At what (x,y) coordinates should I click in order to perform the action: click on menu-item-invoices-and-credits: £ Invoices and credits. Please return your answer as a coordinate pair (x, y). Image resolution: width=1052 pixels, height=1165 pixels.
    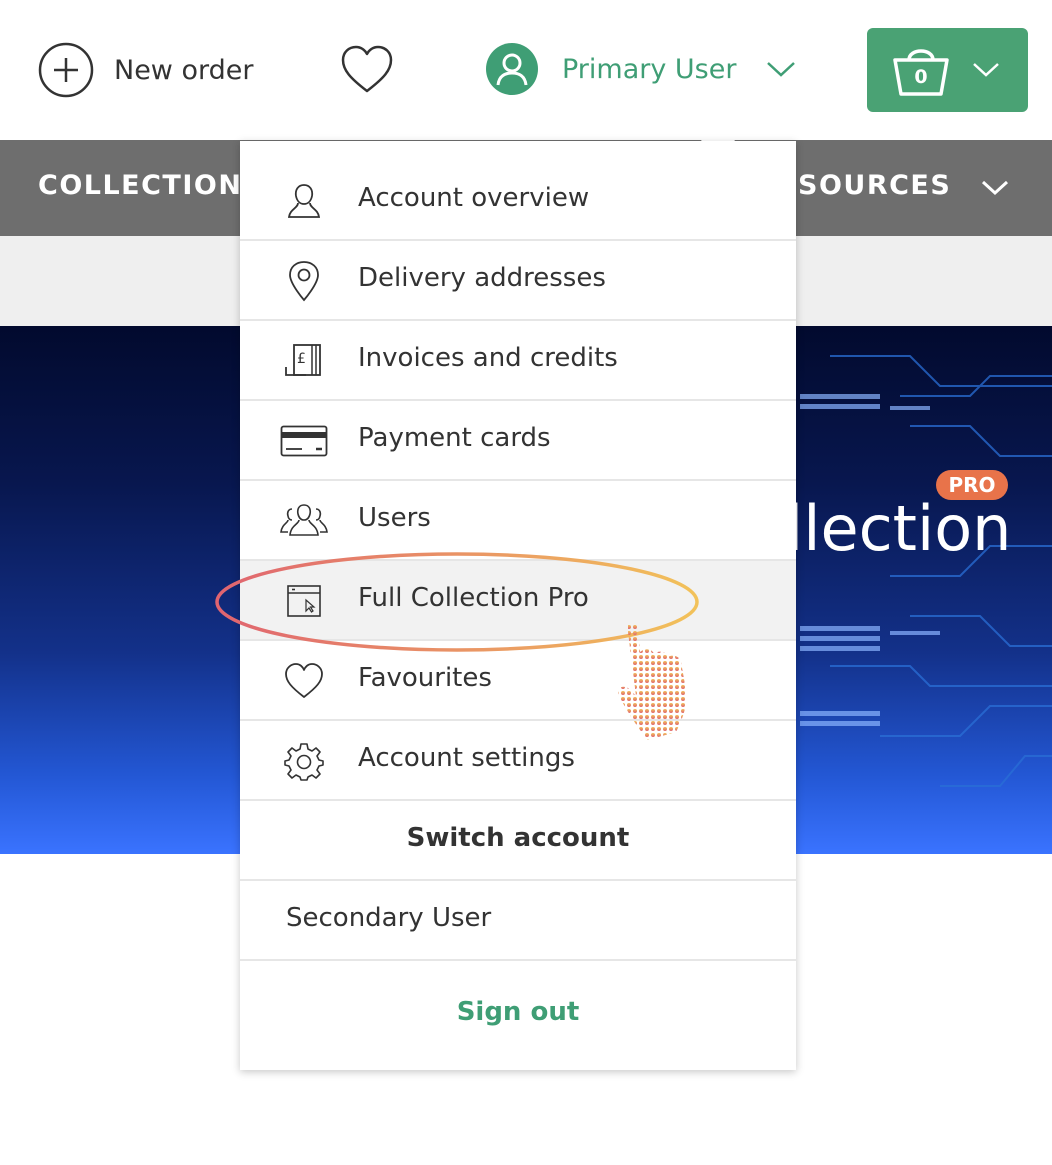
    Looking at the image, I should click on (518, 361).